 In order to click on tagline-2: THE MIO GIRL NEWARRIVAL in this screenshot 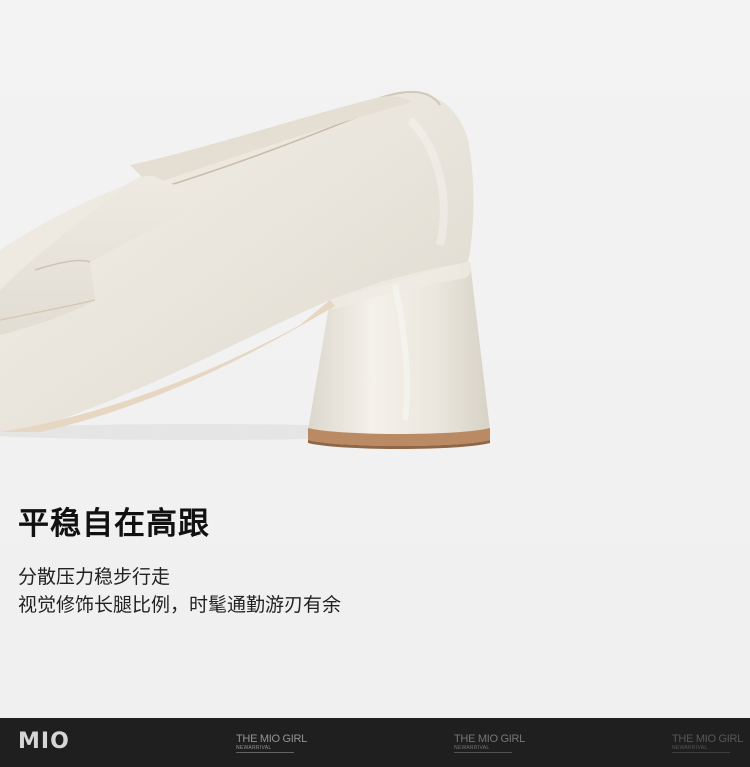, I will do `click(489, 743)`.